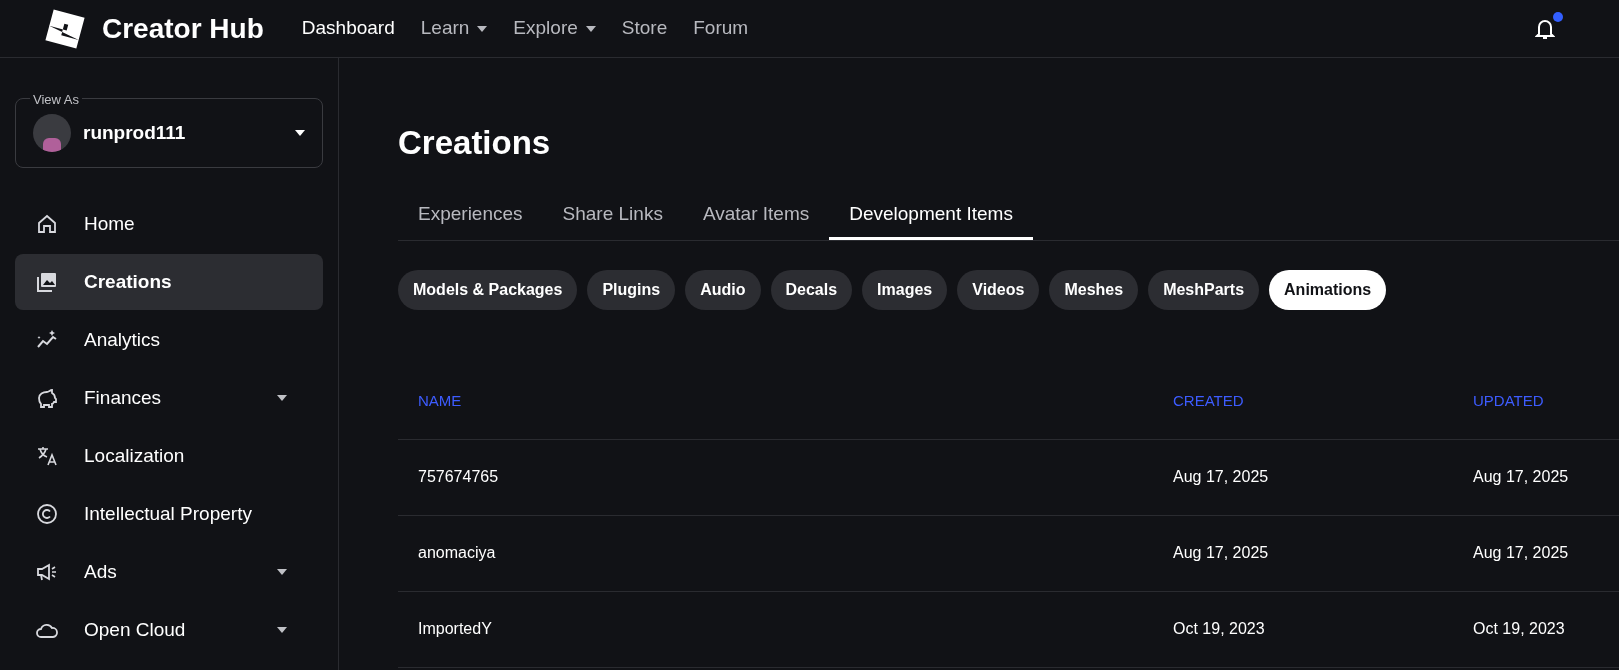  What do you see at coordinates (169, 282) in the screenshot?
I see `sidebar-item: Creations` at bounding box center [169, 282].